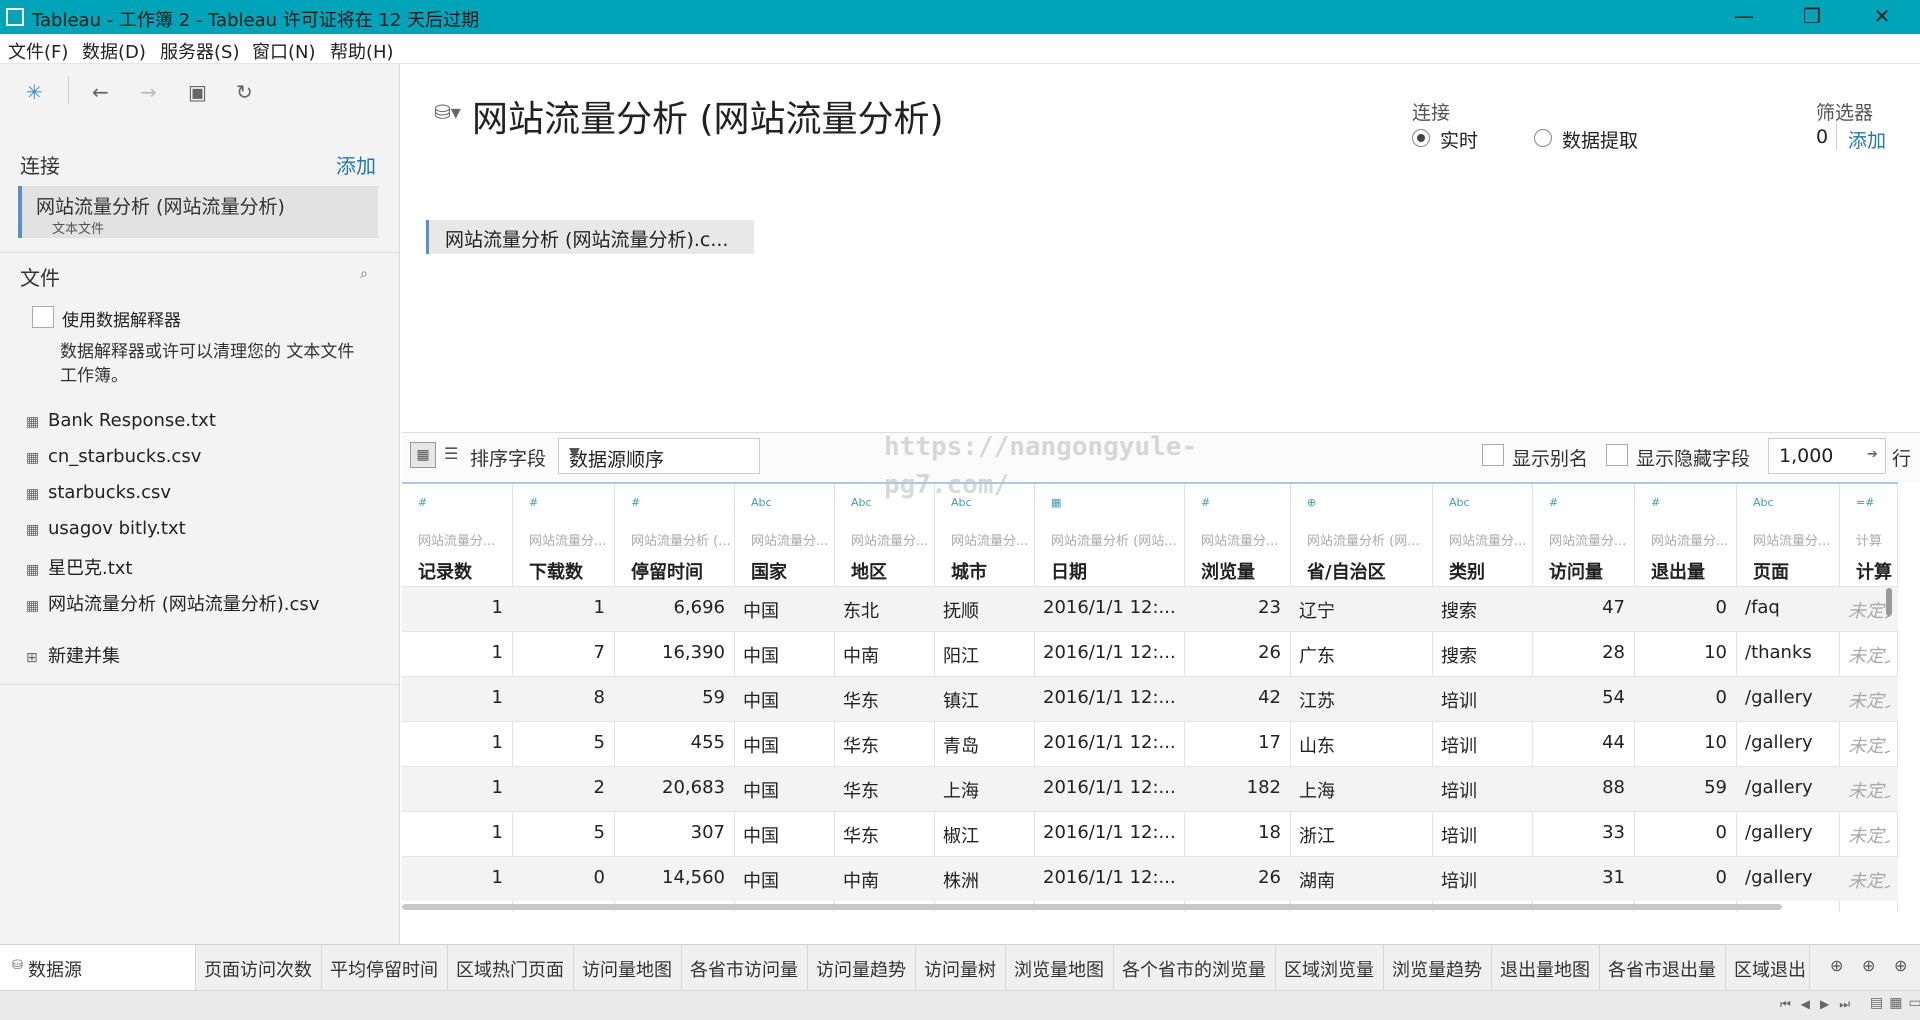 This screenshot has height=1020, width=1920. What do you see at coordinates (991, 571) in the screenshot?
I see `column-header: 城市` at bounding box center [991, 571].